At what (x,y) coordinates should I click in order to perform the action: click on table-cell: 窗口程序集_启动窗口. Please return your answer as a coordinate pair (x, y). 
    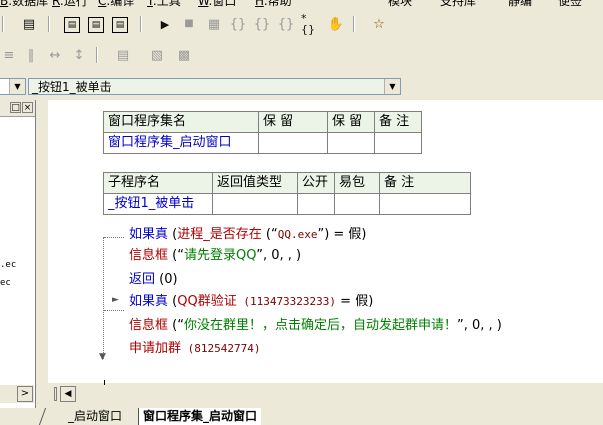
    Looking at the image, I should click on (181, 143).